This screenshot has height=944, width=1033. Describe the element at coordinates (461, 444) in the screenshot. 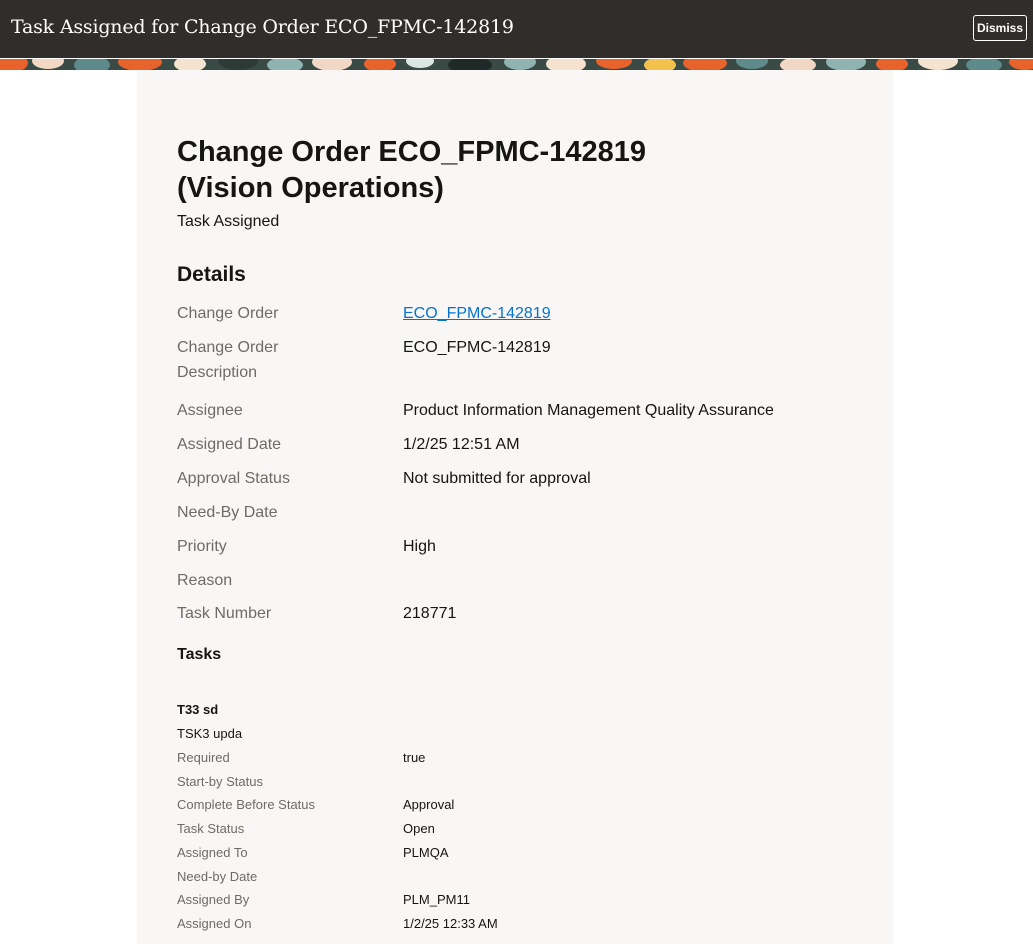

I see `detail-value-assigned-date: 1/2/25 12:51 AM` at that location.